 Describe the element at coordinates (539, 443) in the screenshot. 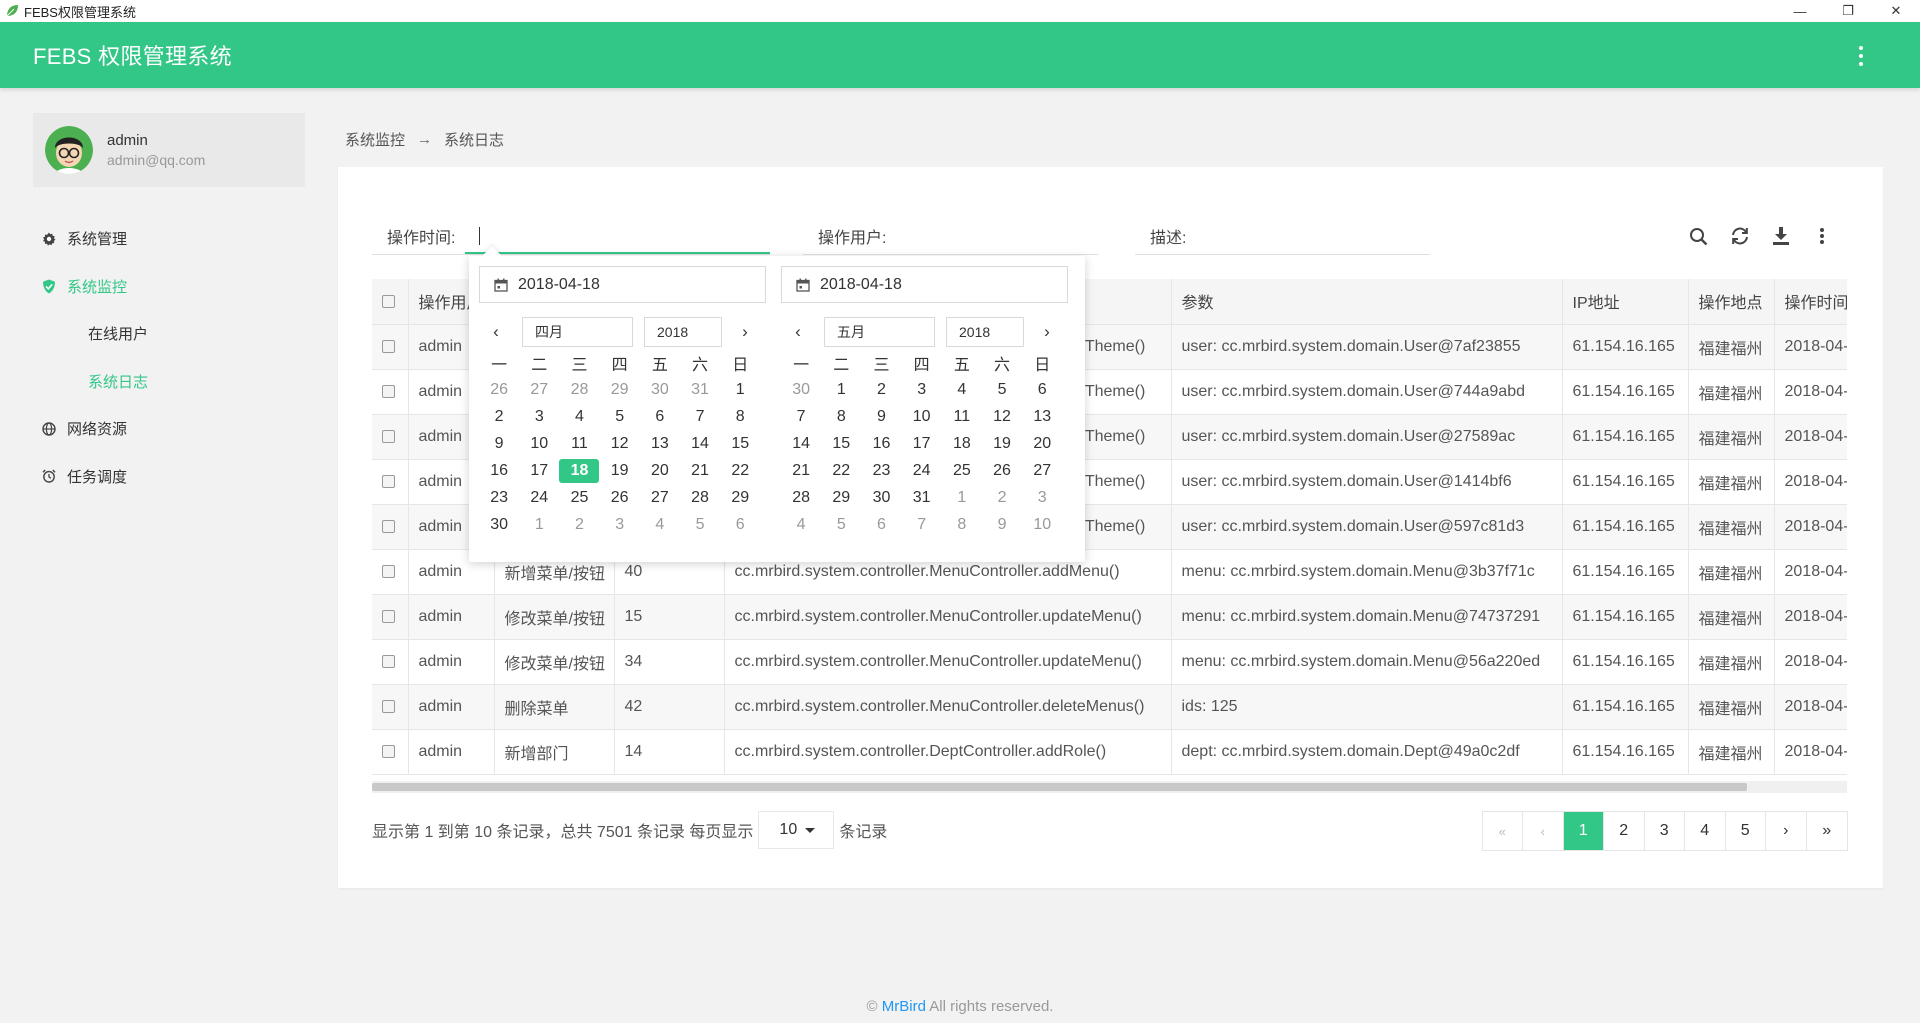

I see `calendar-day: 10` at that location.